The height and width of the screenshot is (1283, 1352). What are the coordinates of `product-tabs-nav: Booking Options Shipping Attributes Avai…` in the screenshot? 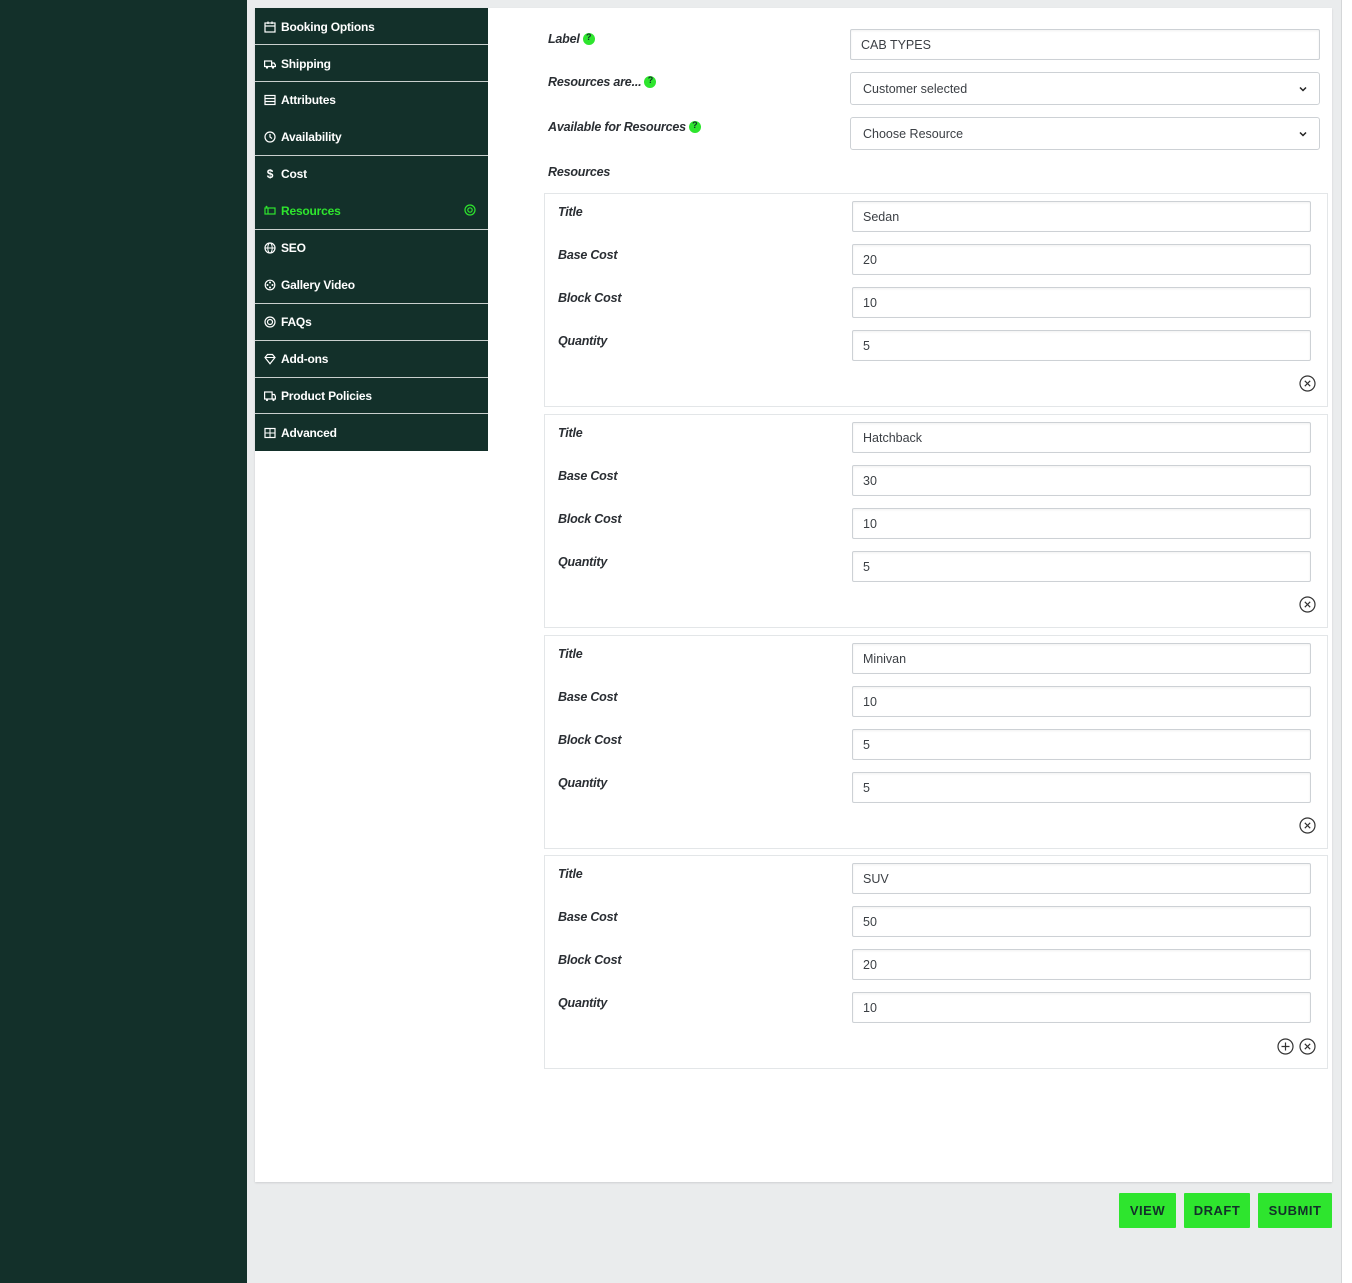 It's located at (371, 229).